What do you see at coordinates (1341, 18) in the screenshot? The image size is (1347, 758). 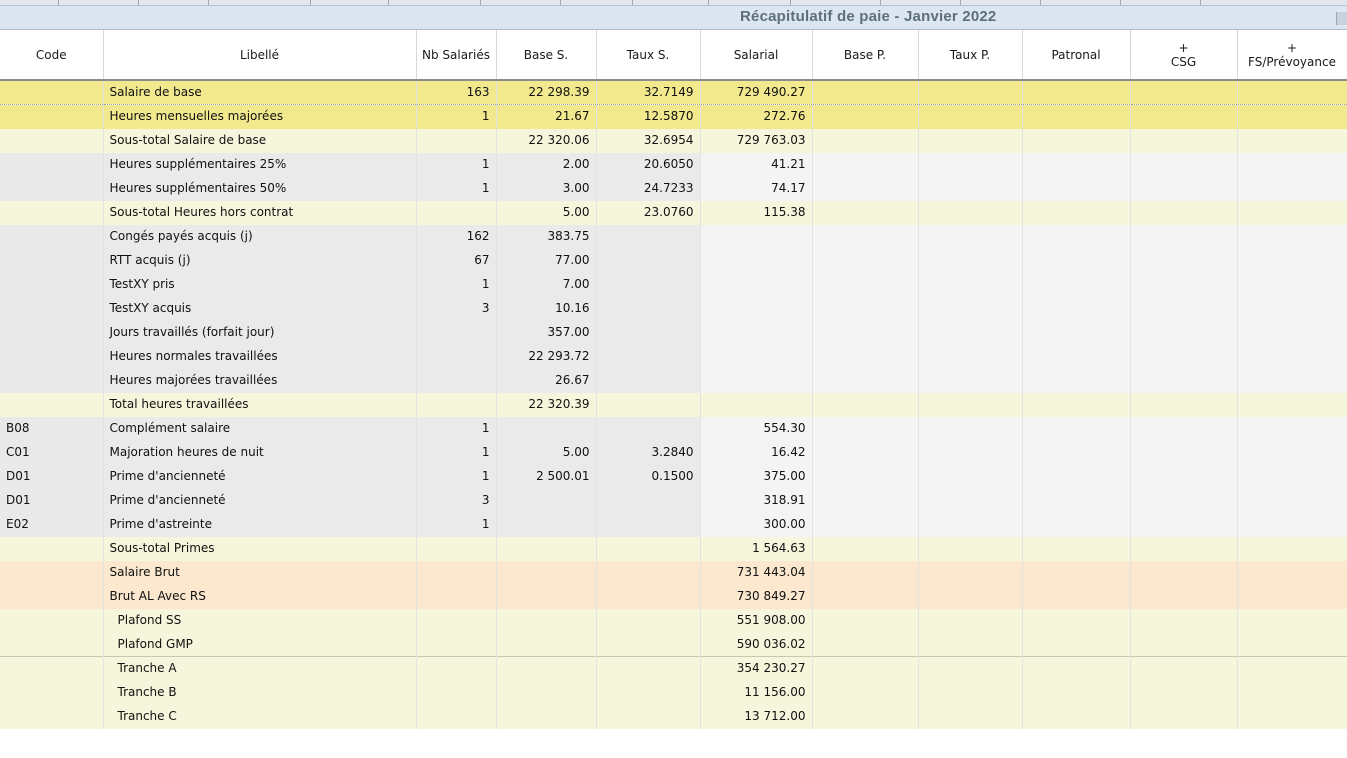 I see `panel-edge-button` at bounding box center [1341, 18].